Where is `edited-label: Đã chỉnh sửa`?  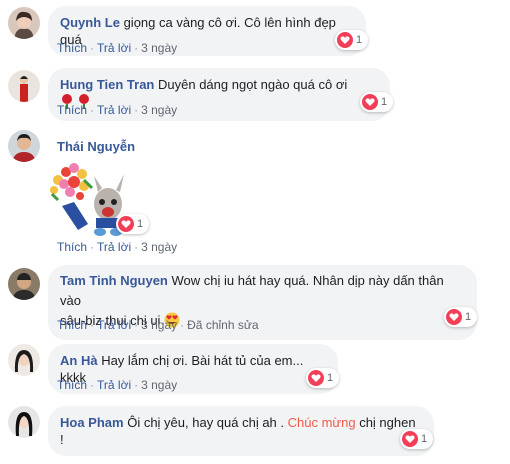 edited-label: Đã chỉnh sửa is located at coordinates (222, 325).